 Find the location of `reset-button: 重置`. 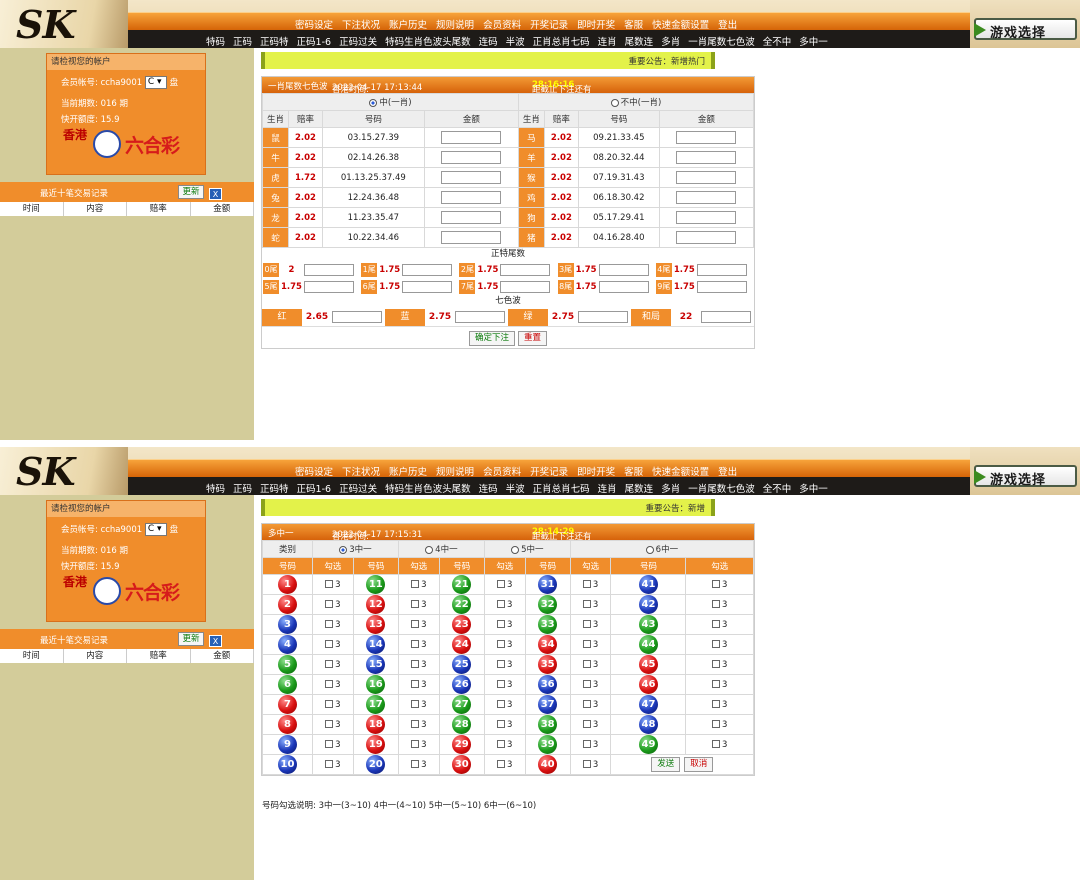

reset-button: 重置 is located at coordinates (533, 338).